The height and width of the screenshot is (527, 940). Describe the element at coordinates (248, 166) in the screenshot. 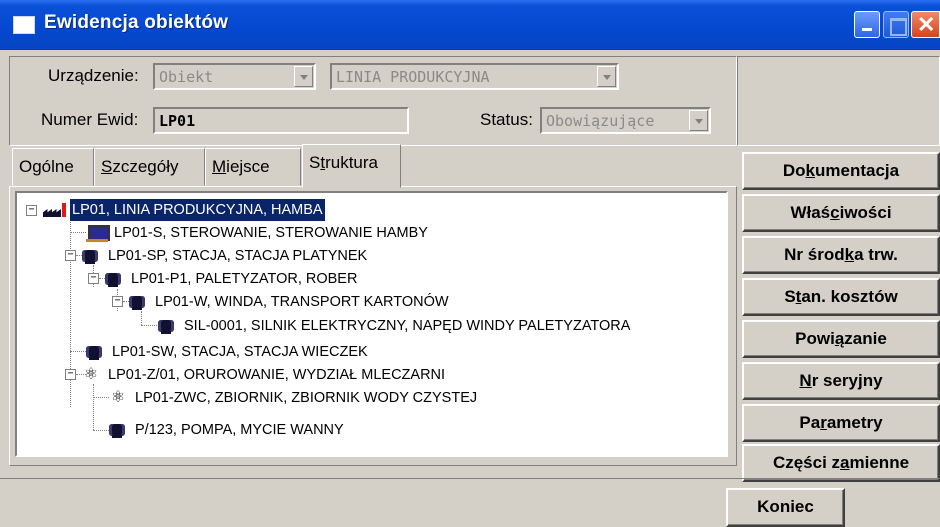

I see `tab-label: iejsce` at that location.